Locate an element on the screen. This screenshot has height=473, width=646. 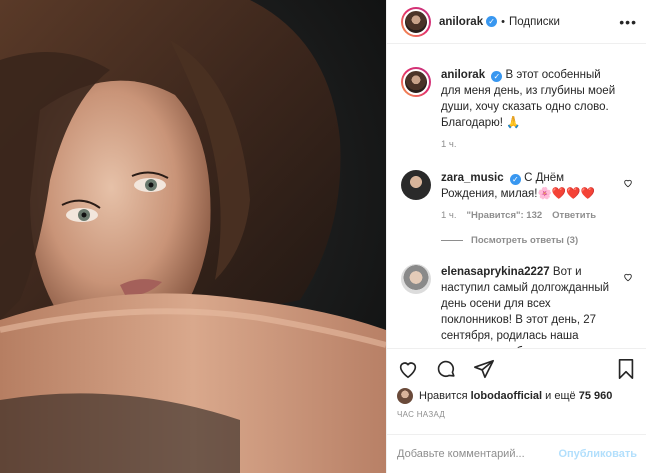
like-heart-icon is located at coordinates (408, 369).